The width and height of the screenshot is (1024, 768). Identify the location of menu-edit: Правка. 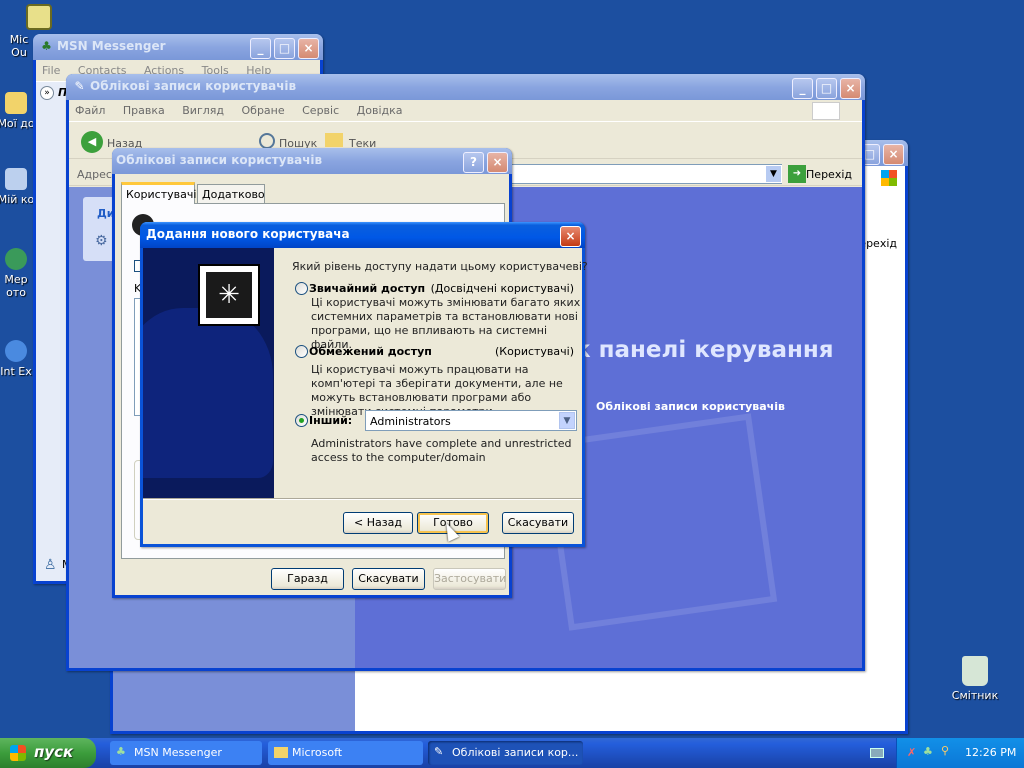
(144, 110).